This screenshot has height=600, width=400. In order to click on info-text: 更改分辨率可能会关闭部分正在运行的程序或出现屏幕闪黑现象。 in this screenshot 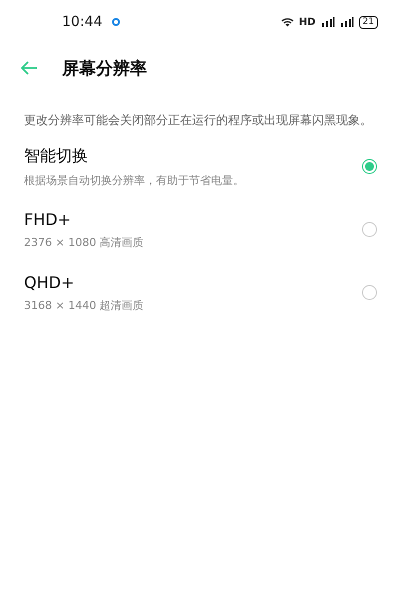, I will do `click(198, 120)`.